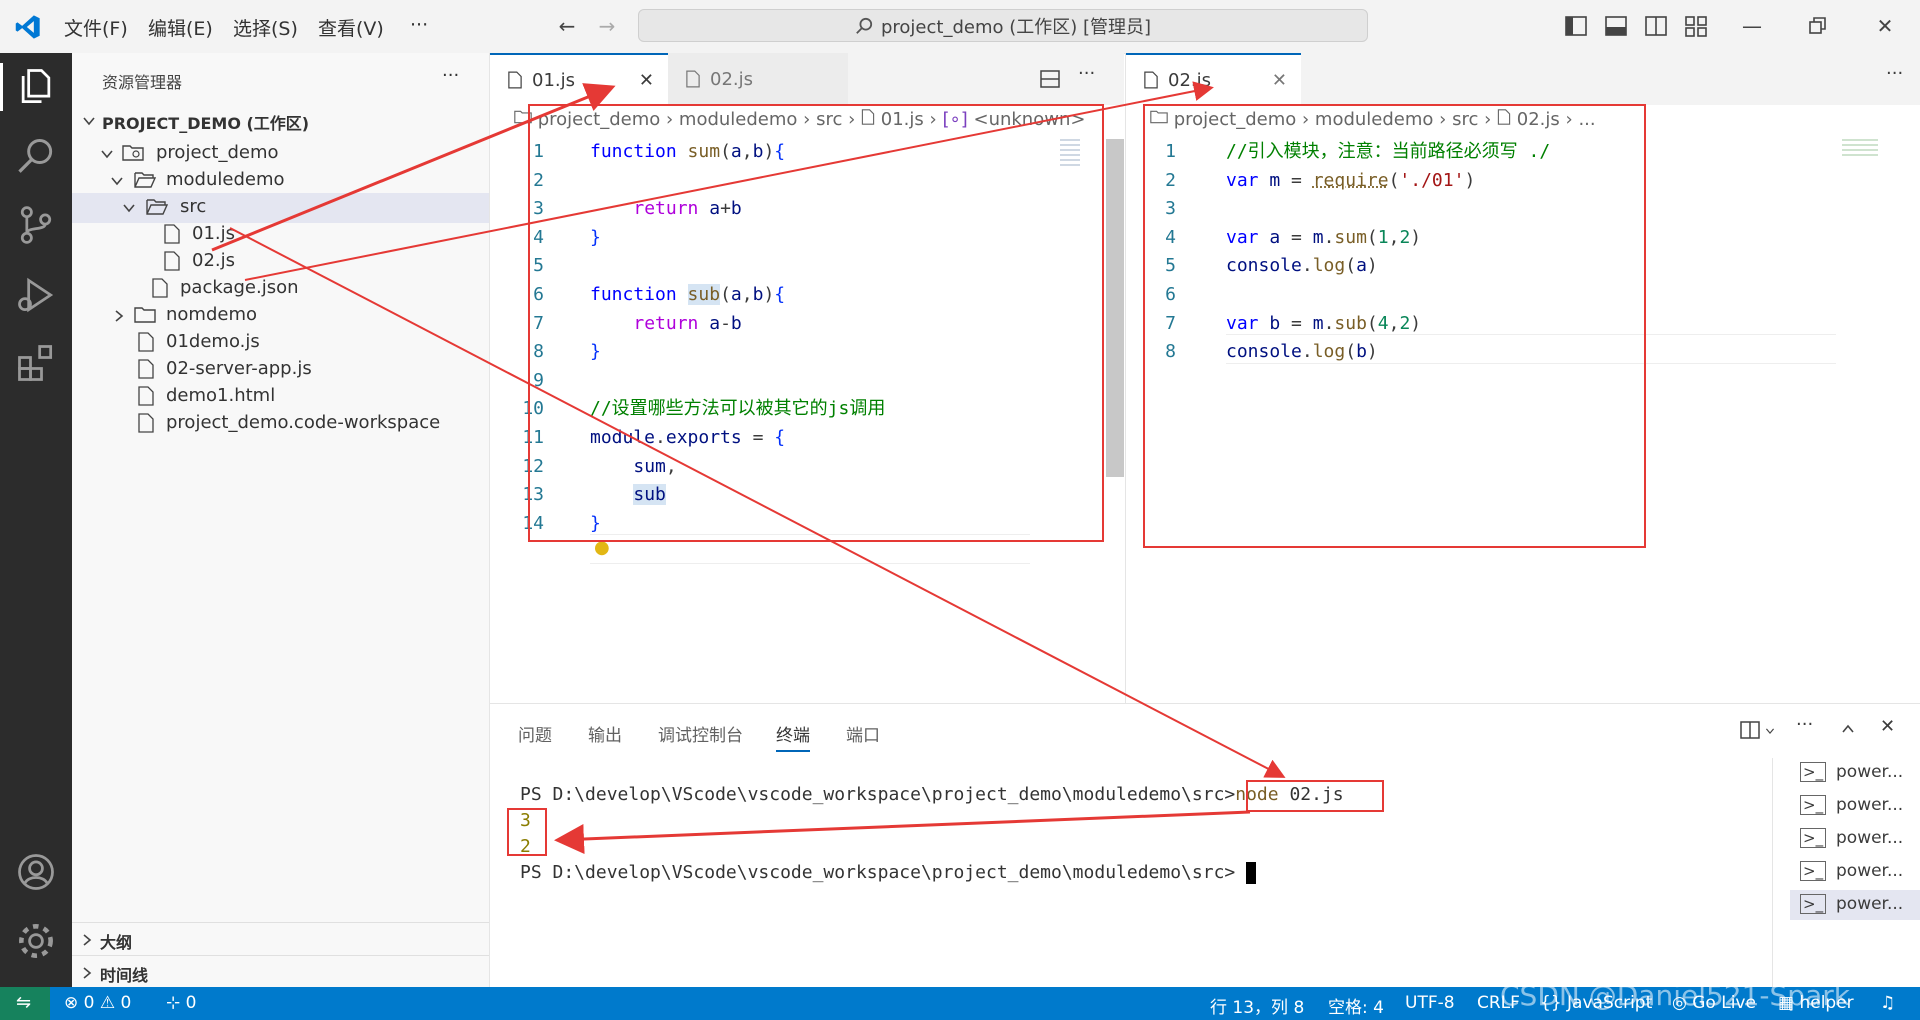  I want to click on panel-tab-debug-console: 调试控制台, so click(700, 733).